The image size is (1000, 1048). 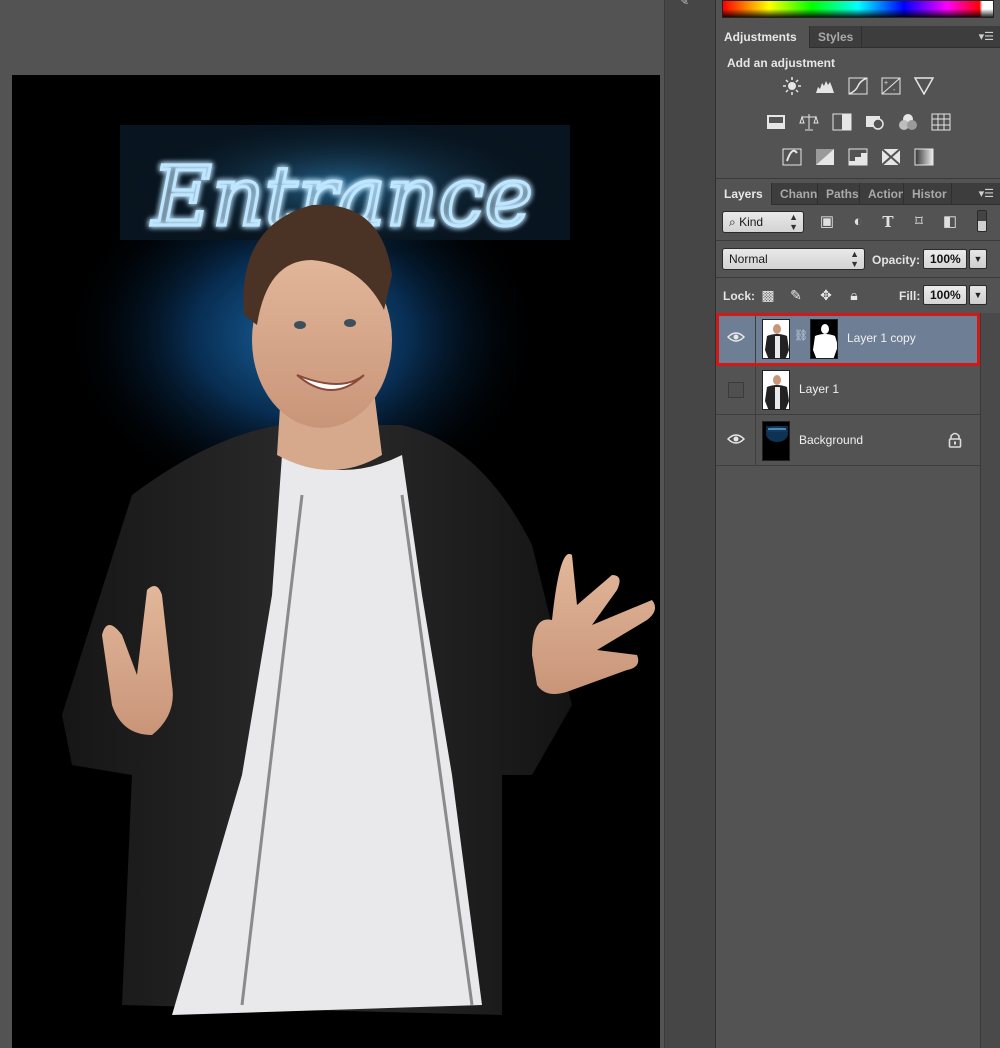 I want to click on smart-object-filter-icon: ◧, so click(x=950, y=222).